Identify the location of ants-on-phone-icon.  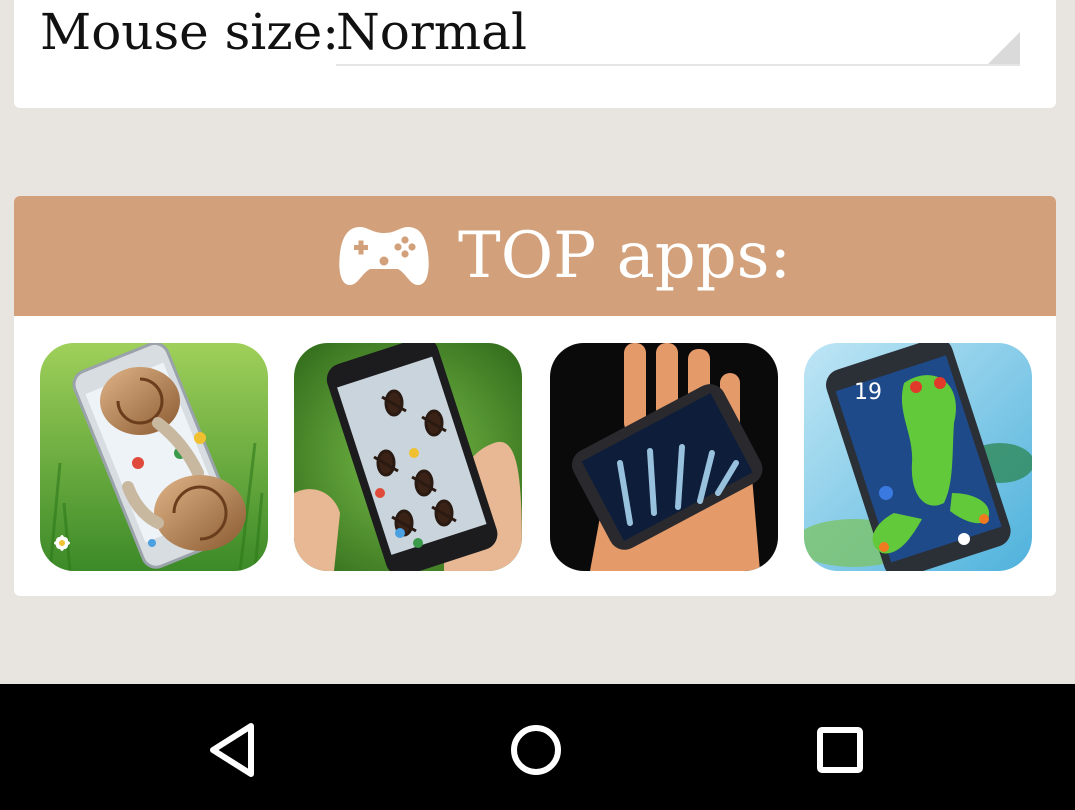
(408, 457).